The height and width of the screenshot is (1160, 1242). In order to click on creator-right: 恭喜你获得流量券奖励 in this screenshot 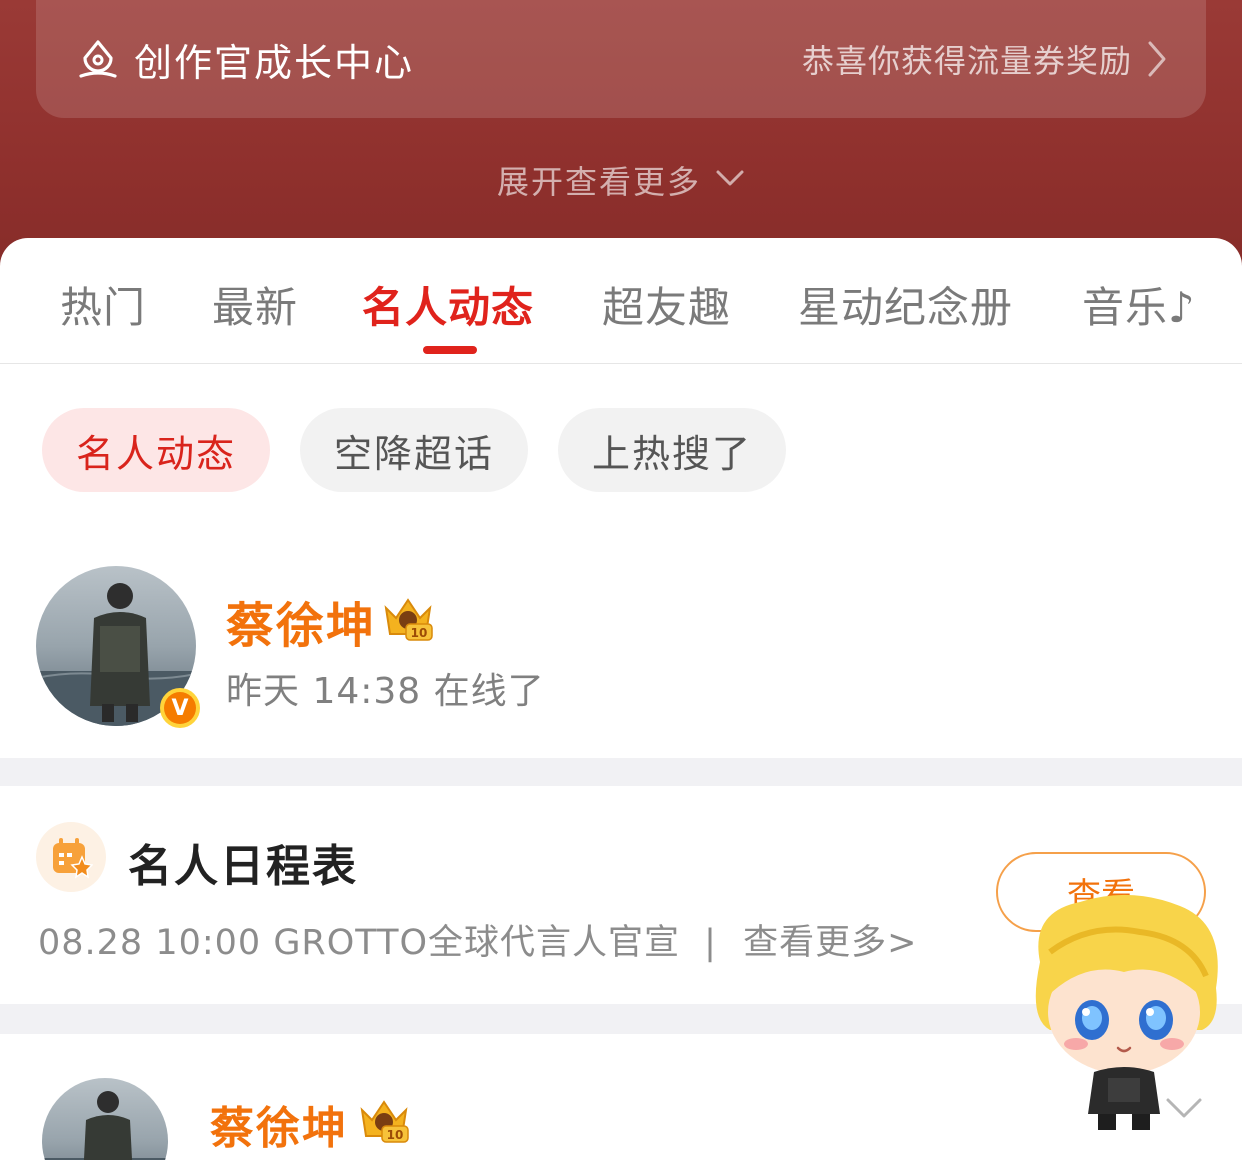, I will do `click(987, 59)`.